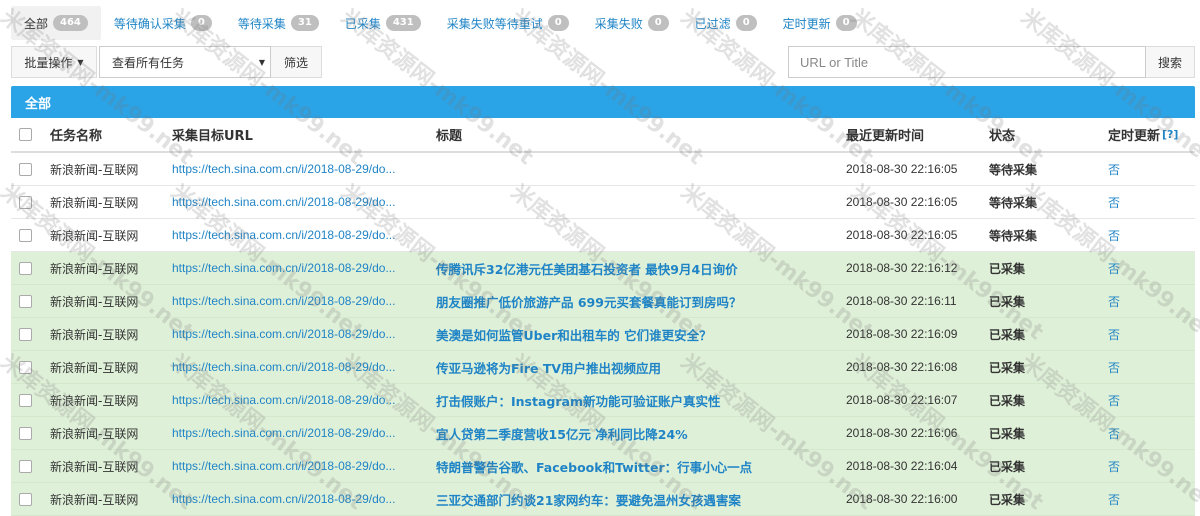 The image size is (1200, 516). Describe the element at coordinates (296, 62) in the screenshot. I see `filter-button: 筛选` at that location.